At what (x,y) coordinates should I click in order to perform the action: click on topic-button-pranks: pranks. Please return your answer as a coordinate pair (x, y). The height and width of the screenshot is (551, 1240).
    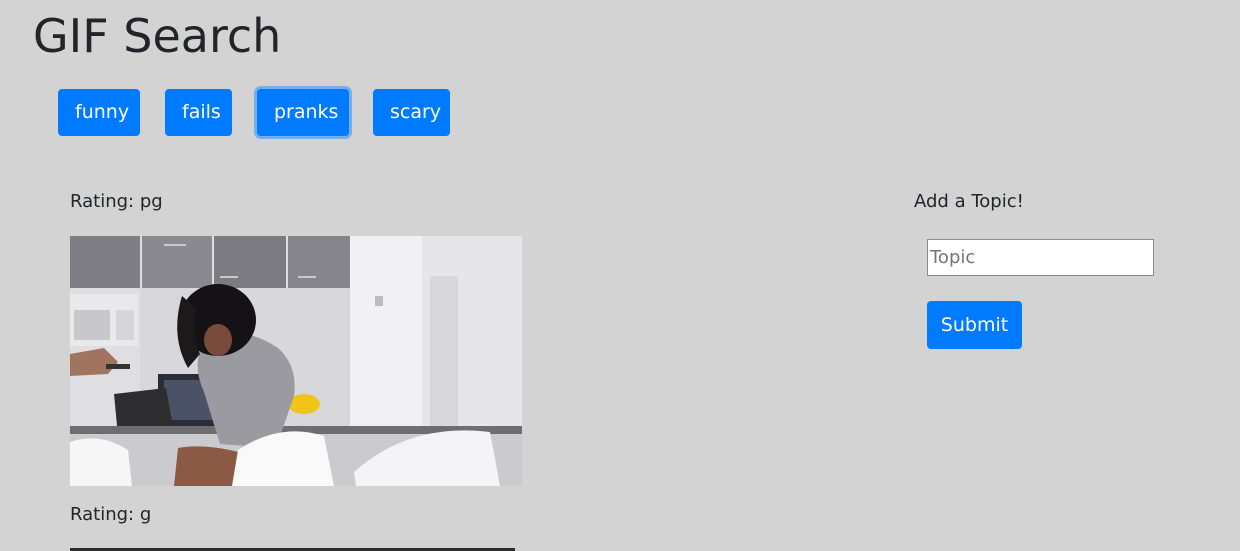
    Looking at the image, I should click on (303, 112).